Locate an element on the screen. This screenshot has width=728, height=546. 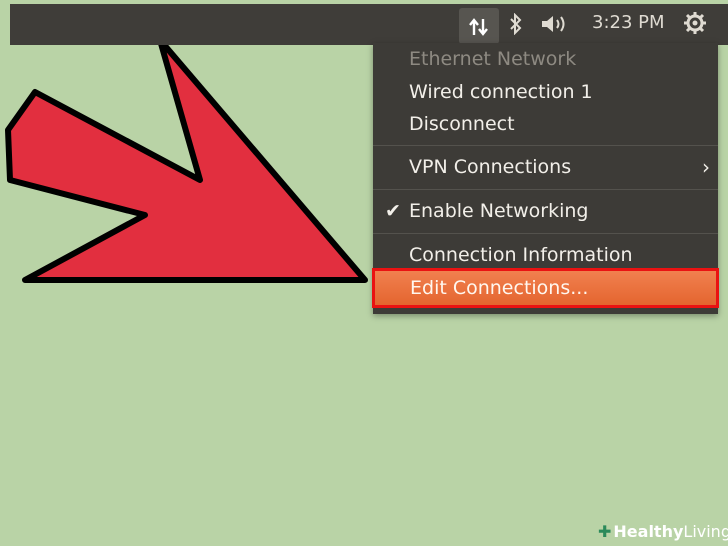
menu-item-label: Wired connection 1 is located at coordinates (501, 92).